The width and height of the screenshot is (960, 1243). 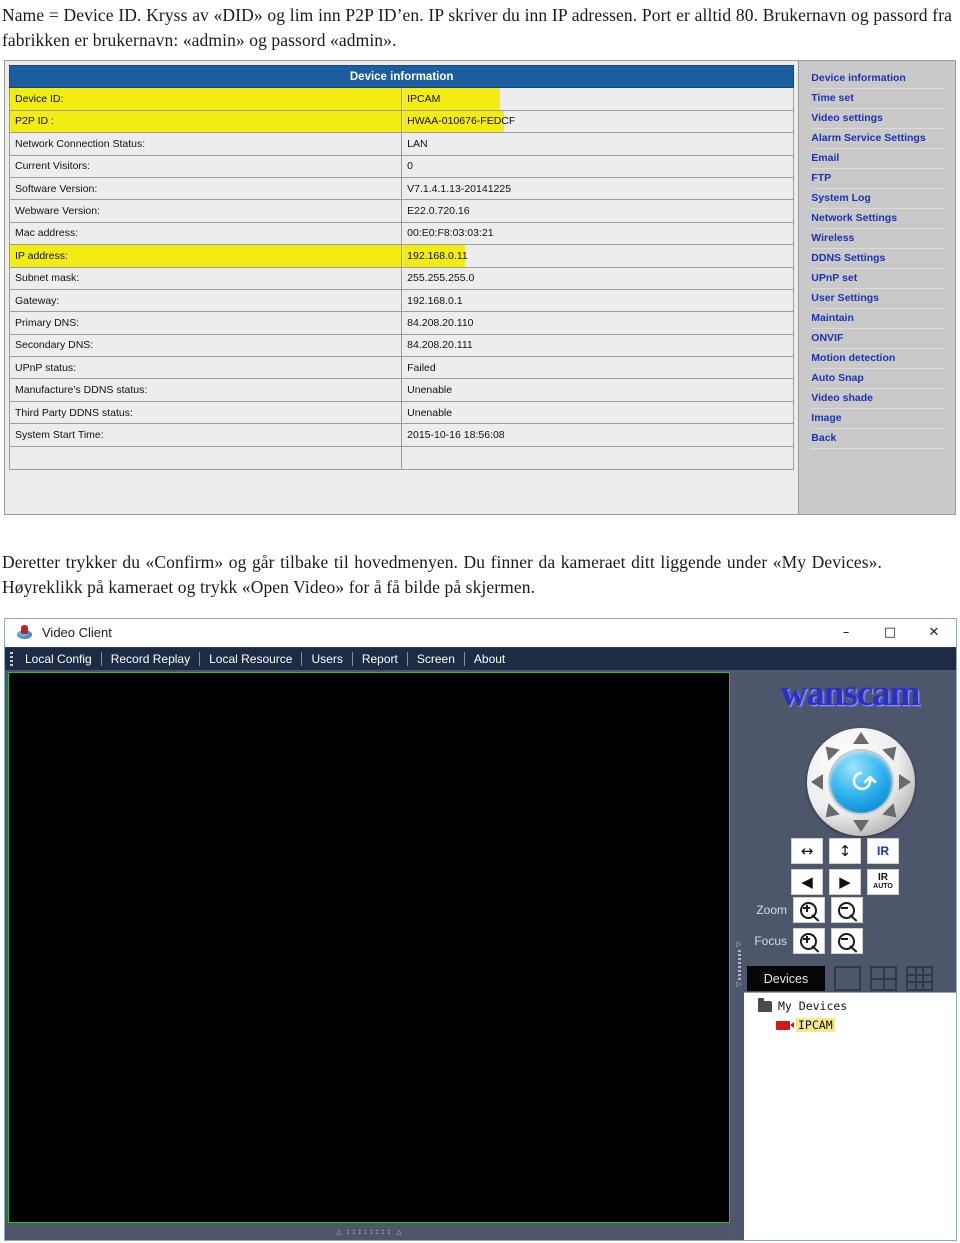 What do you see at coordinates (739, 965) in the screenshot?
I see `splitter-grip-icon` at bounding box center [739, 965].